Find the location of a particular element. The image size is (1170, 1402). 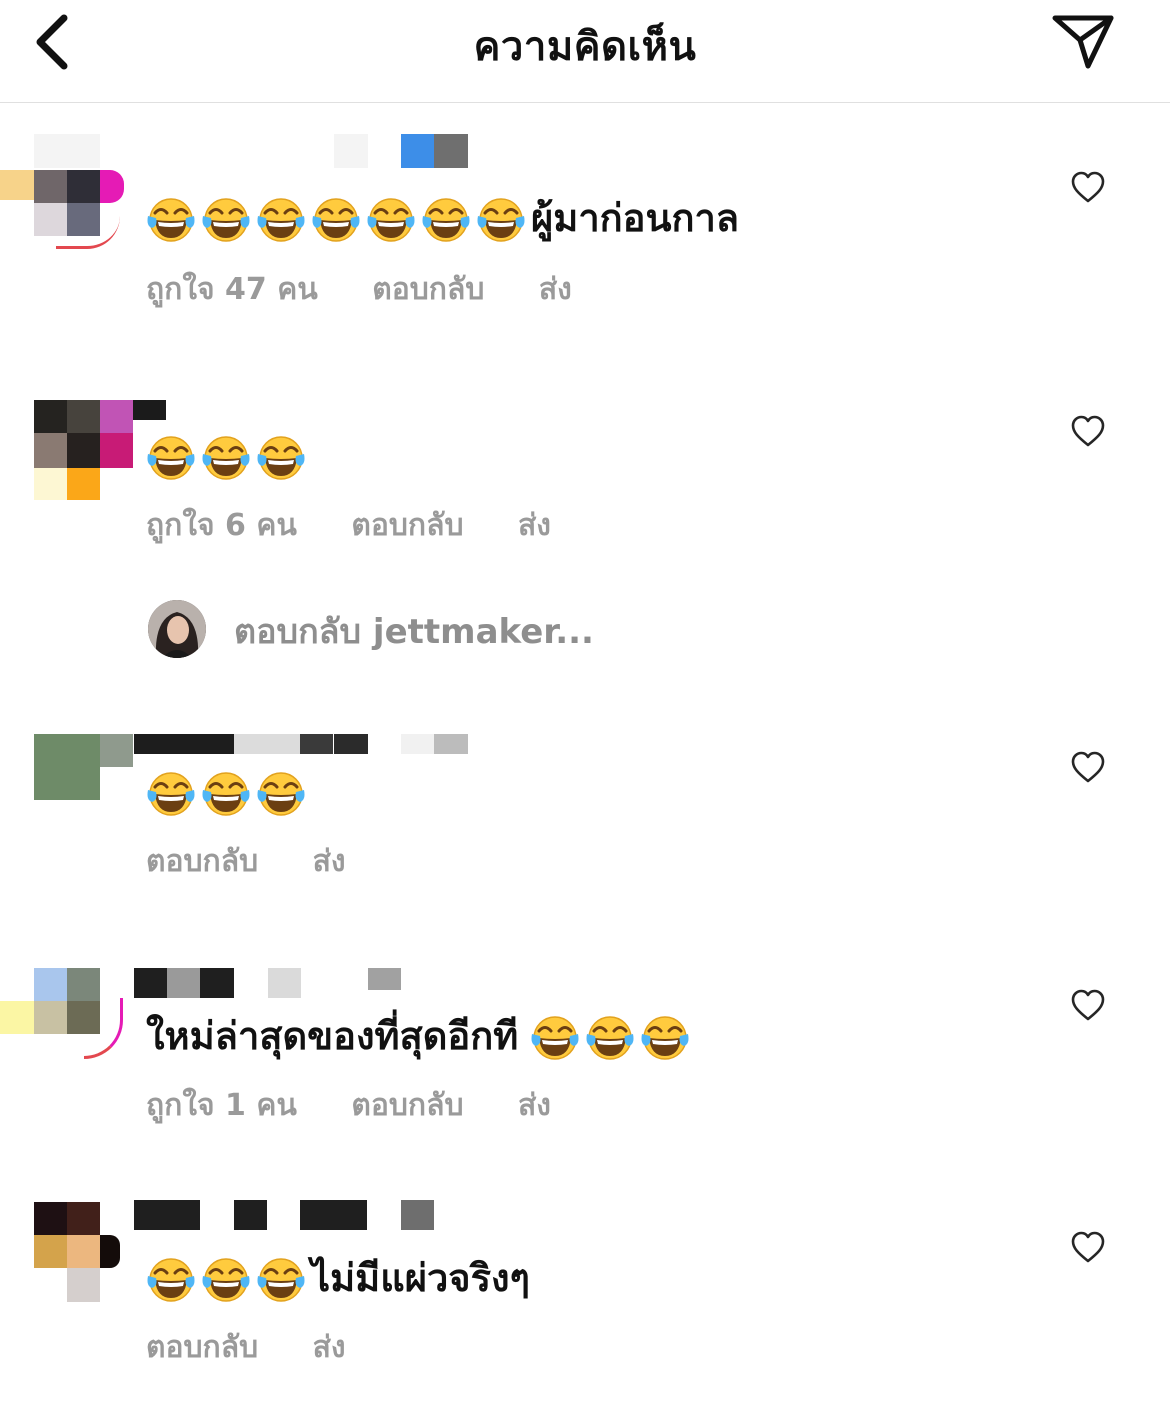

comment-text: ไม่มีแผ่วจริงๆ is located at coordinates (338, 1280).